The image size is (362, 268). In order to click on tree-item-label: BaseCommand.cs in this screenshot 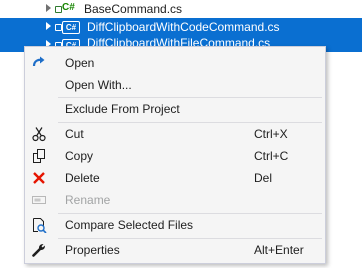, I will do `click(133, 9)`.